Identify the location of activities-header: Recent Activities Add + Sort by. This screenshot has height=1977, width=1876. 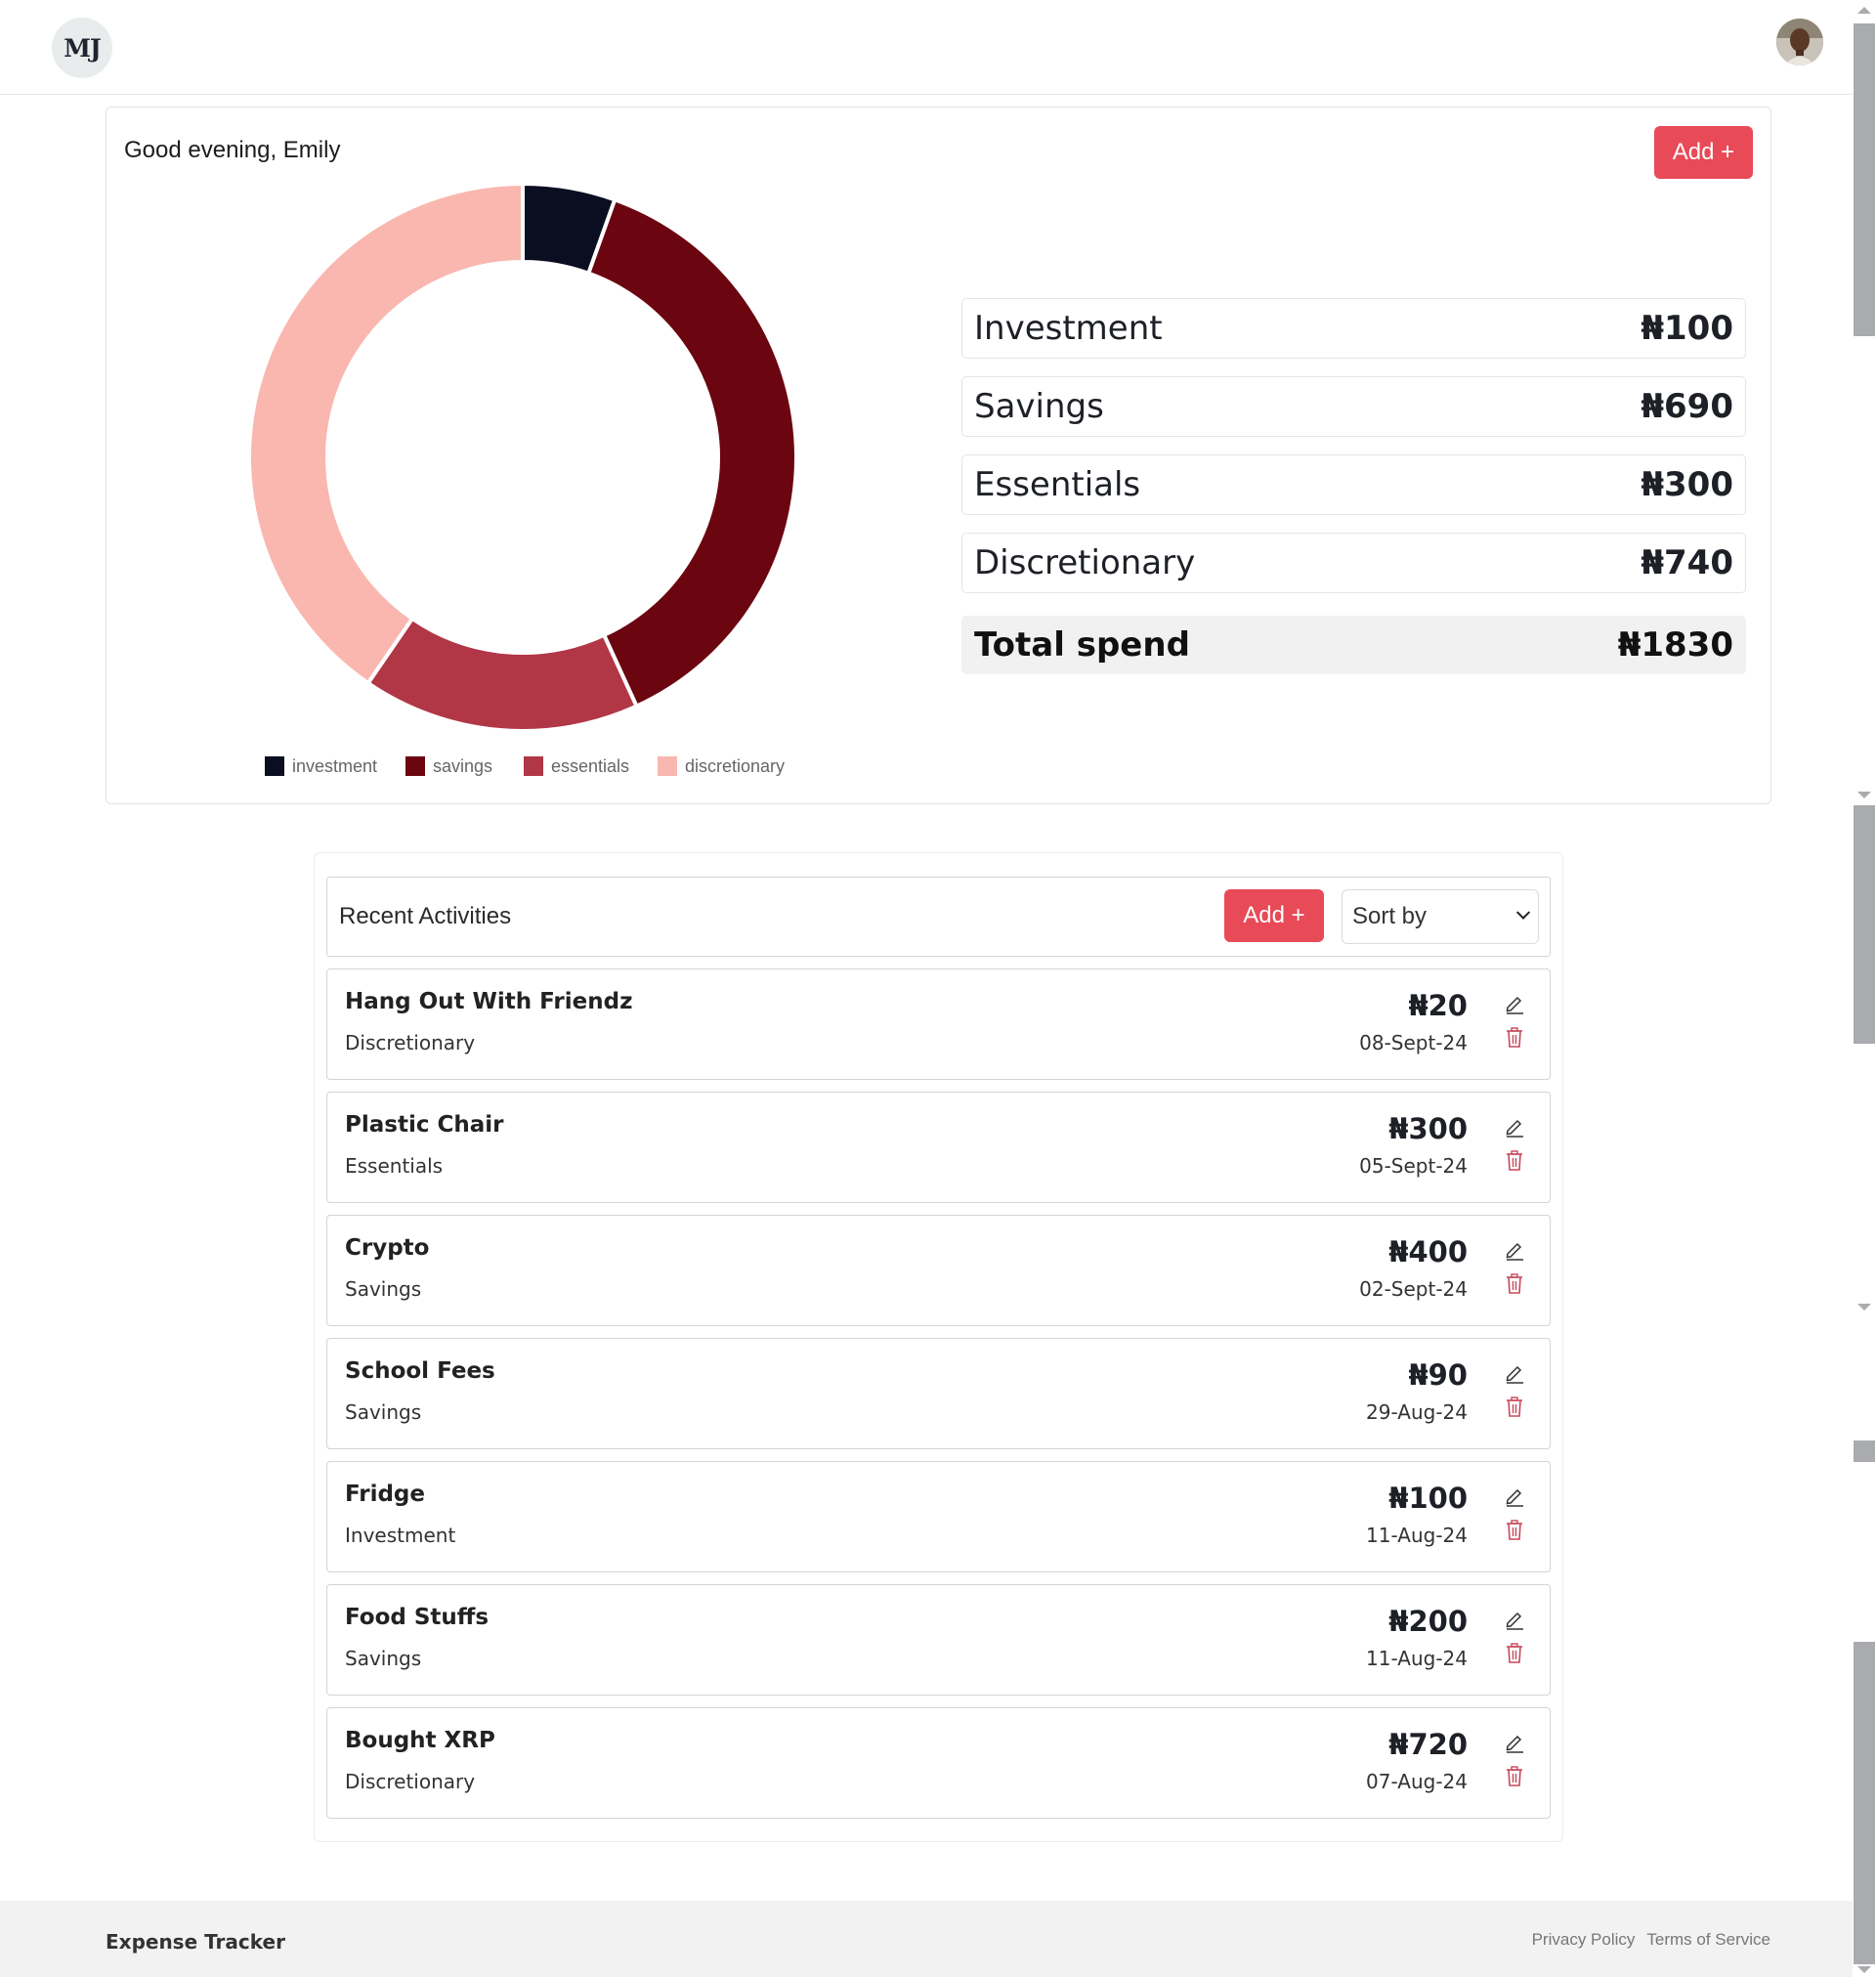
(938, 917).